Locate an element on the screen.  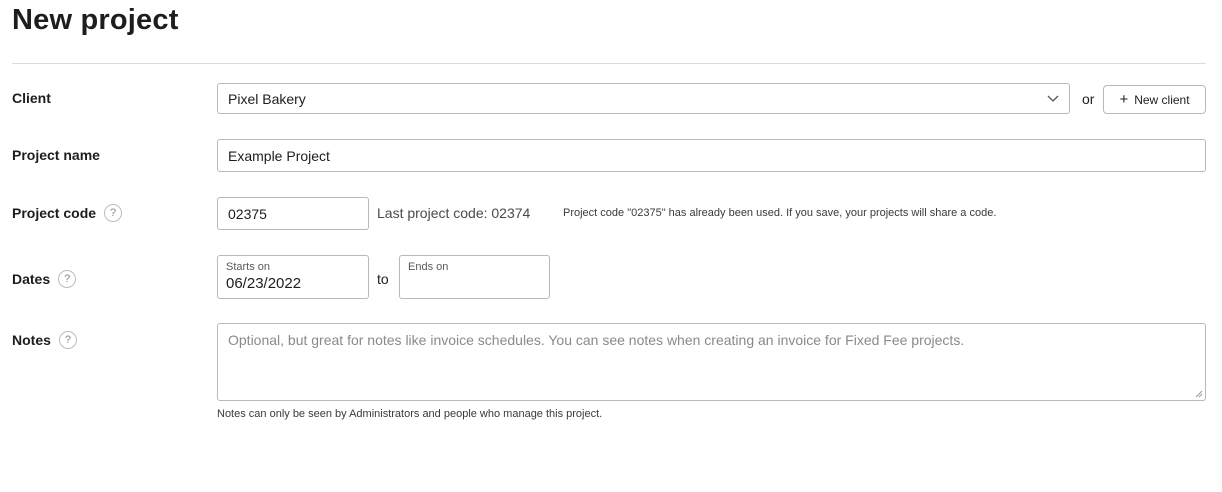
dates-label: Dates ? is located at coordinates (44, 279).